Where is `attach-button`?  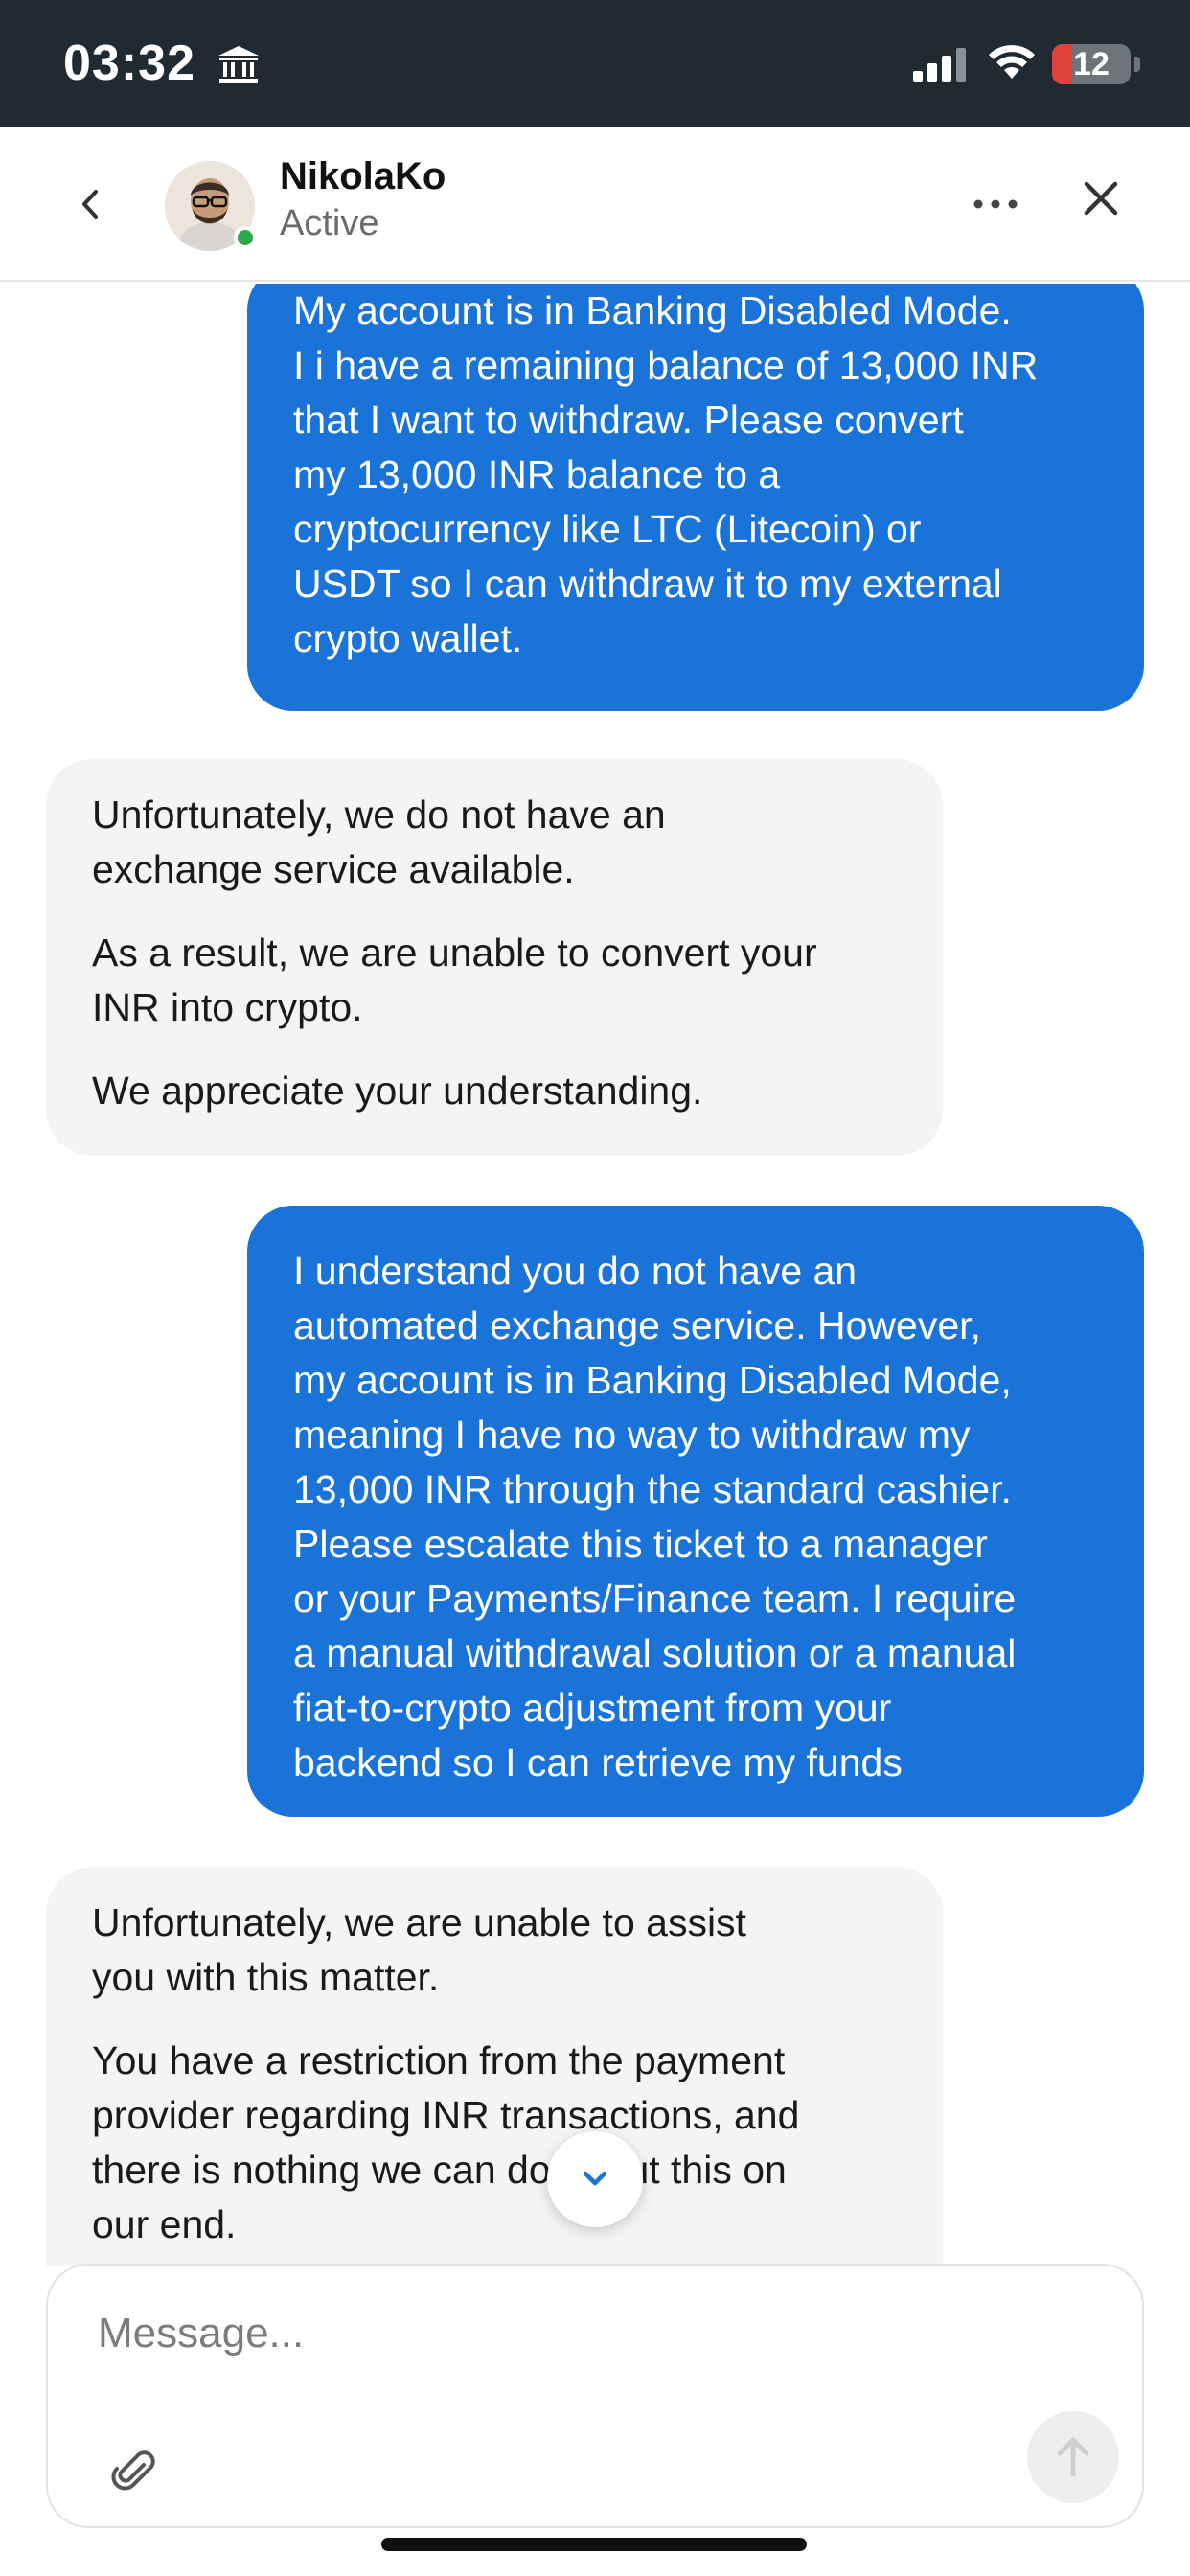
attach-button is located at coordinates (134, 2472).